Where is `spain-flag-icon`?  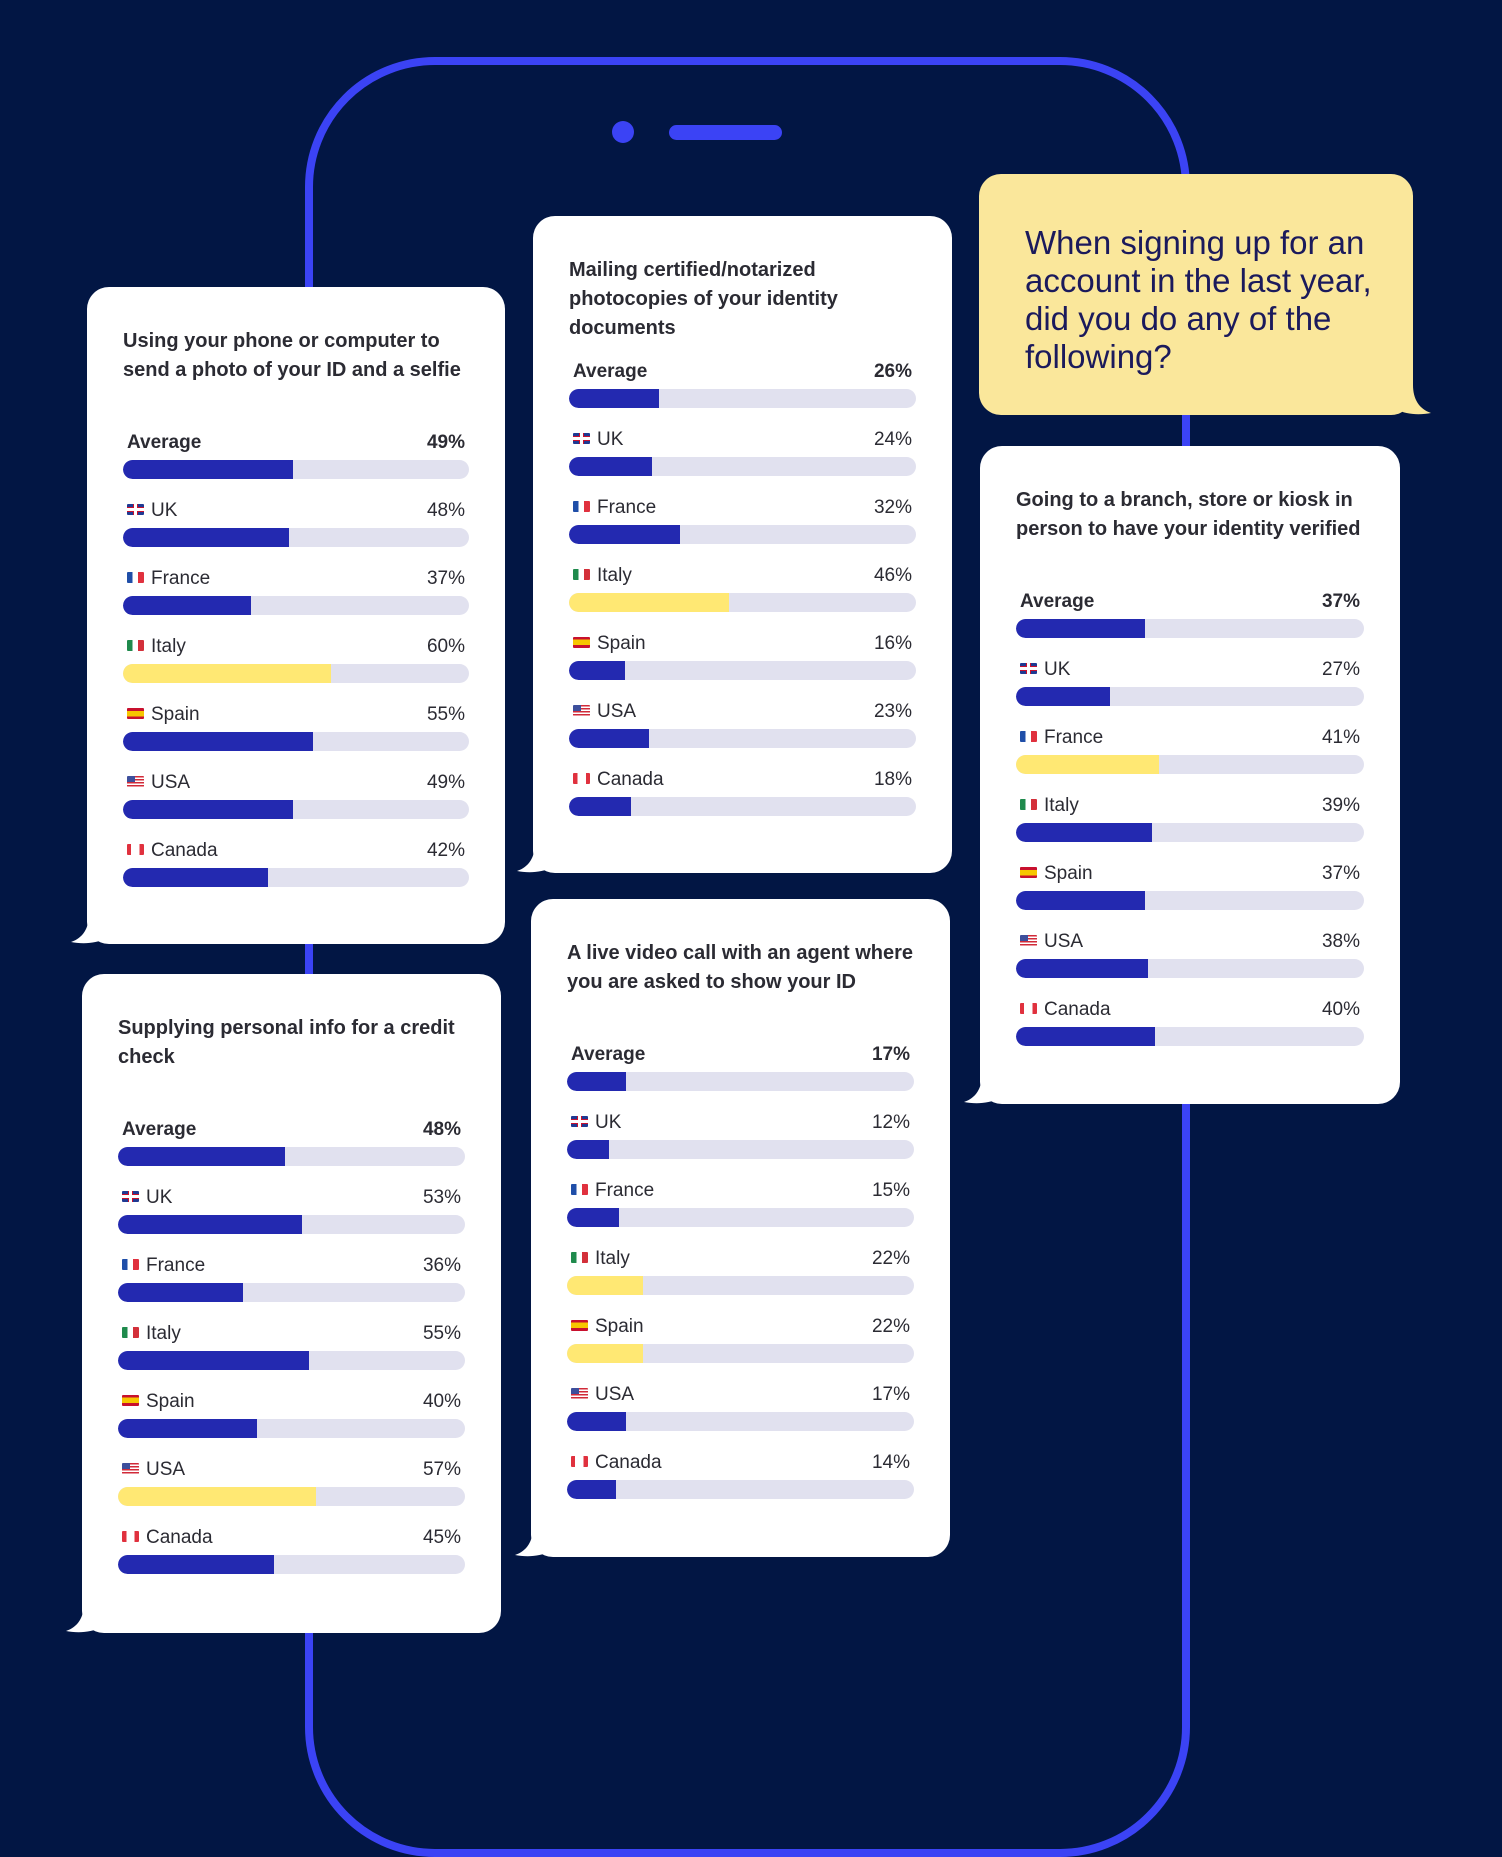
spain-flag-icon is located at coordinates (135, 713).